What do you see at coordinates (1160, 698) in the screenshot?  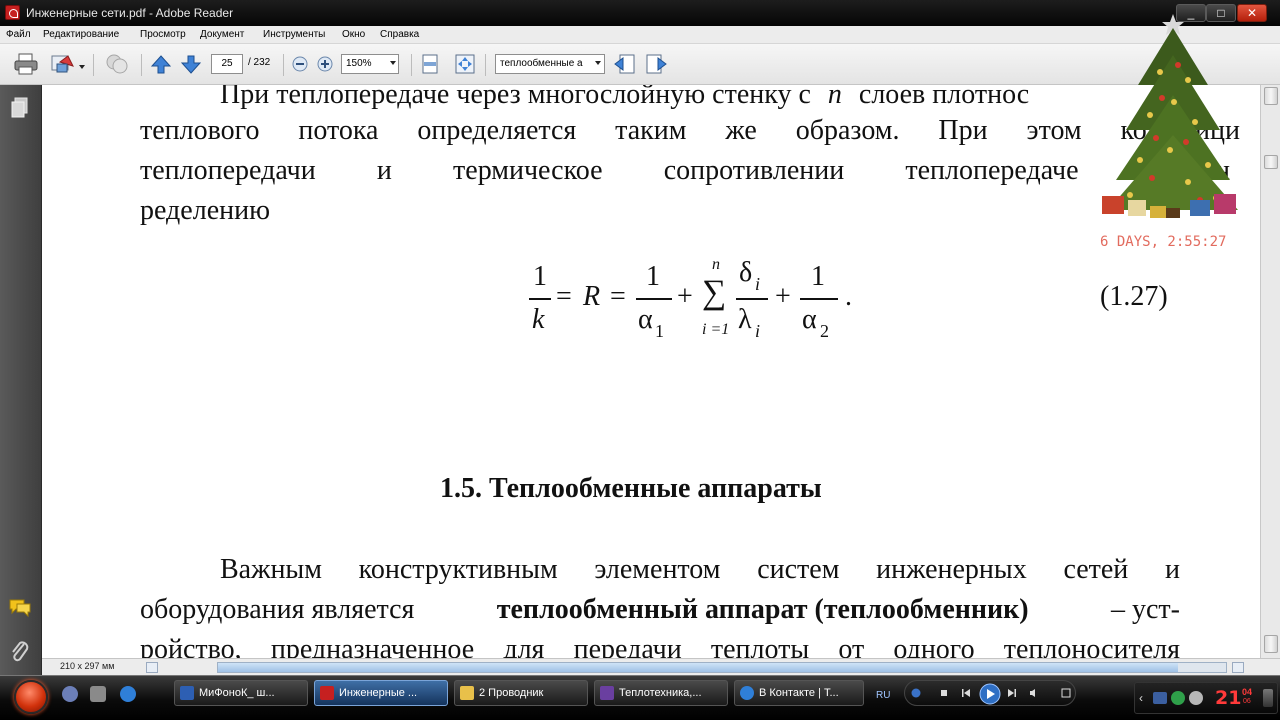 I see `language-bar-icon` at bounding box center [1160, 698].